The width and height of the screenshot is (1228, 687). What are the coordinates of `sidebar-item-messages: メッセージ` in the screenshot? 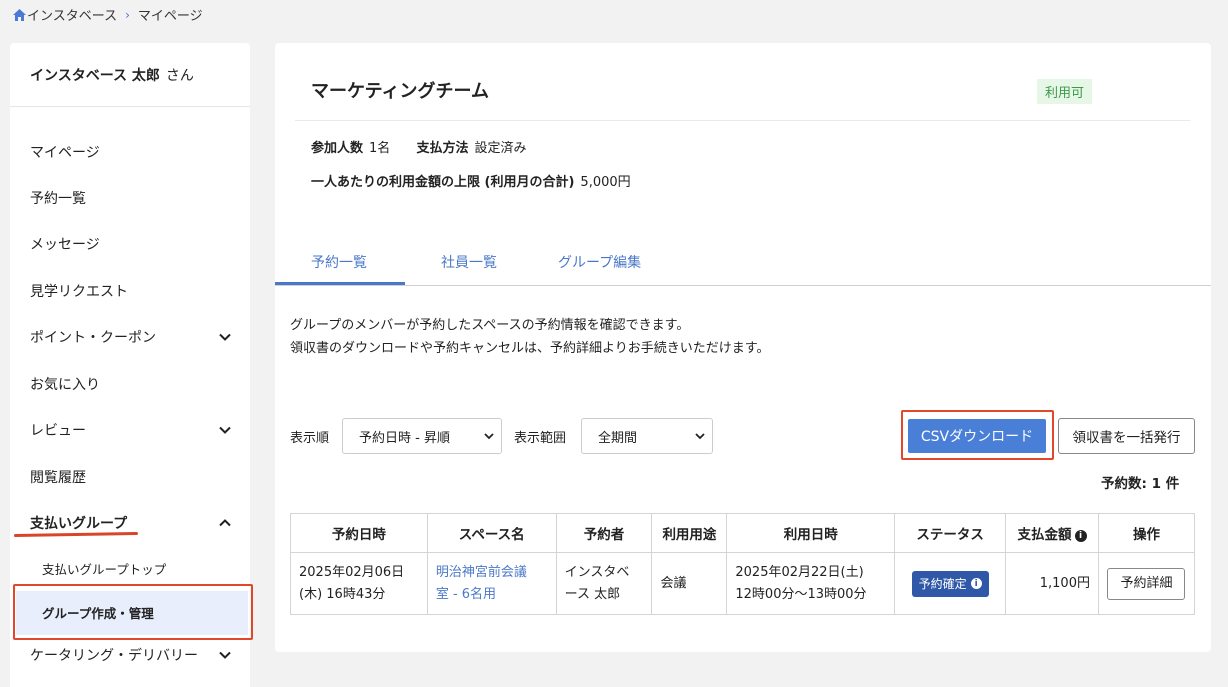 It's located at (131, 244).